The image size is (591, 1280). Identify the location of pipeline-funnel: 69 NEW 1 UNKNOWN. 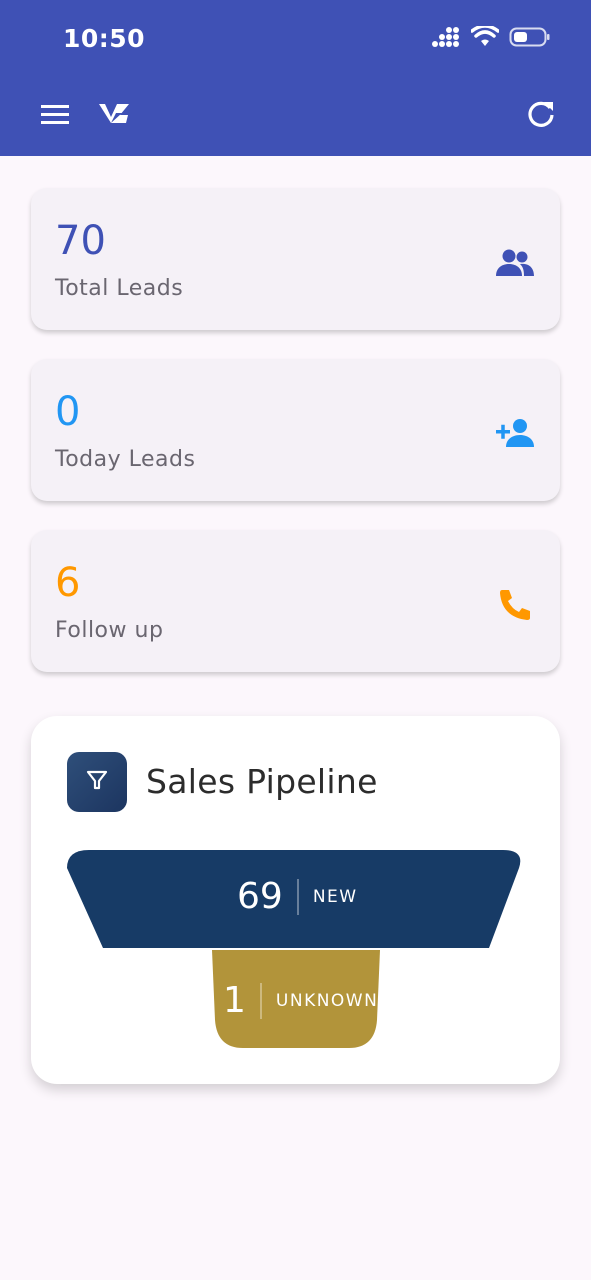
(296, 950).